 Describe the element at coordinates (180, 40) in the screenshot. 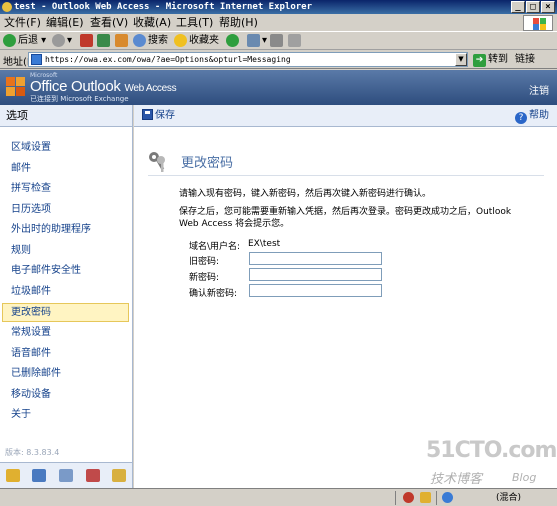

I see `star-icon` at that location.